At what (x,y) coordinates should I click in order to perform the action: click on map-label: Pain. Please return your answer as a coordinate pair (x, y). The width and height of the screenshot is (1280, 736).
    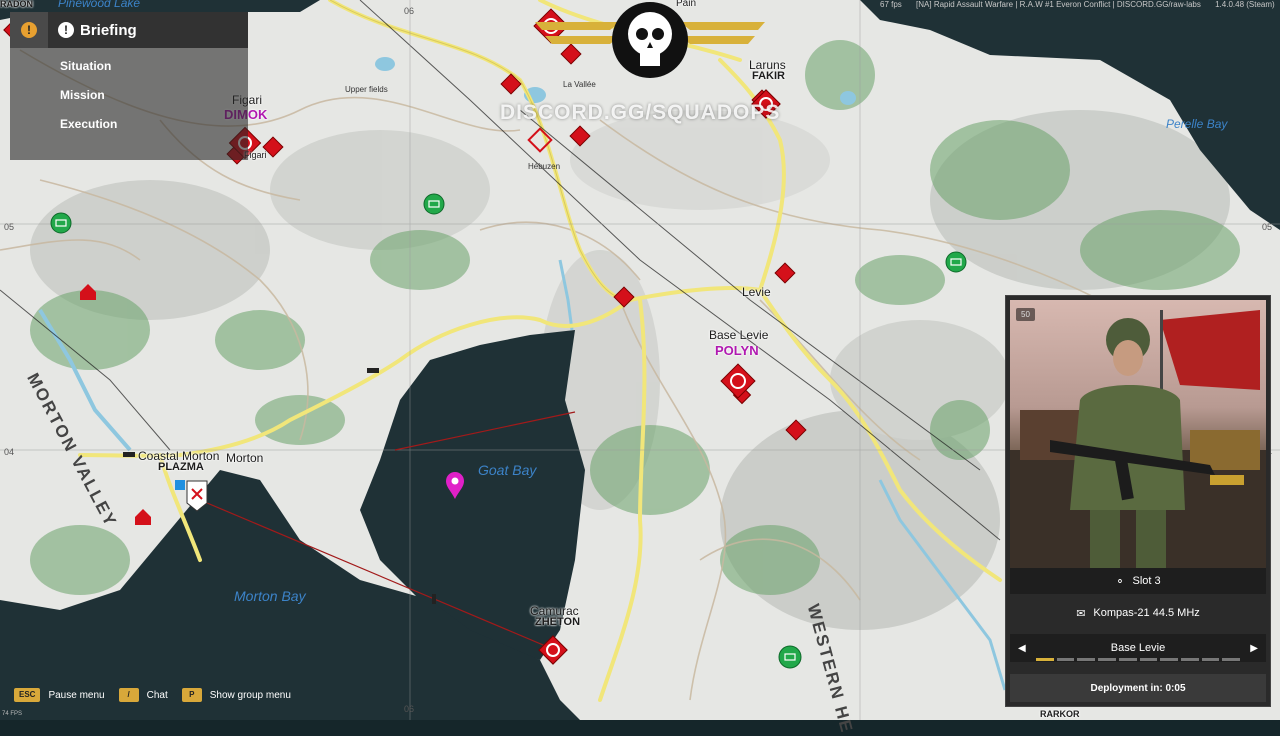
    Looking at the image, I should click on (686, 4).